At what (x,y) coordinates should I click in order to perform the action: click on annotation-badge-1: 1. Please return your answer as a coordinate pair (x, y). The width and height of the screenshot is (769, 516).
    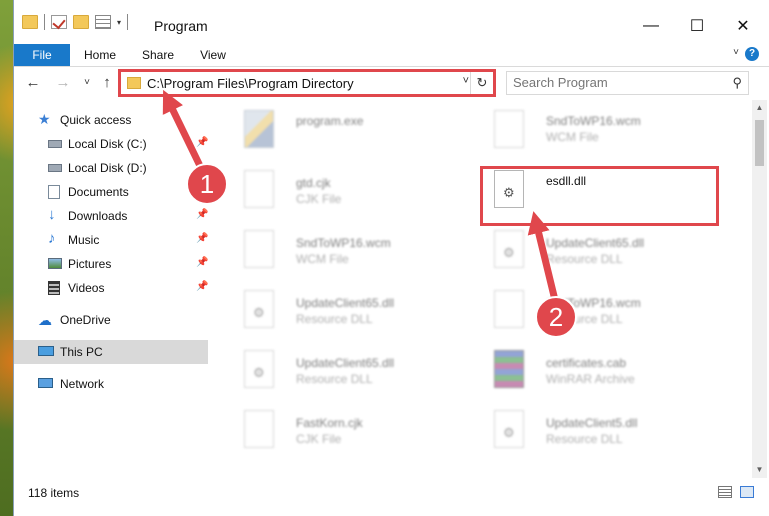
    Looking at the image, I should click on (207, 184).